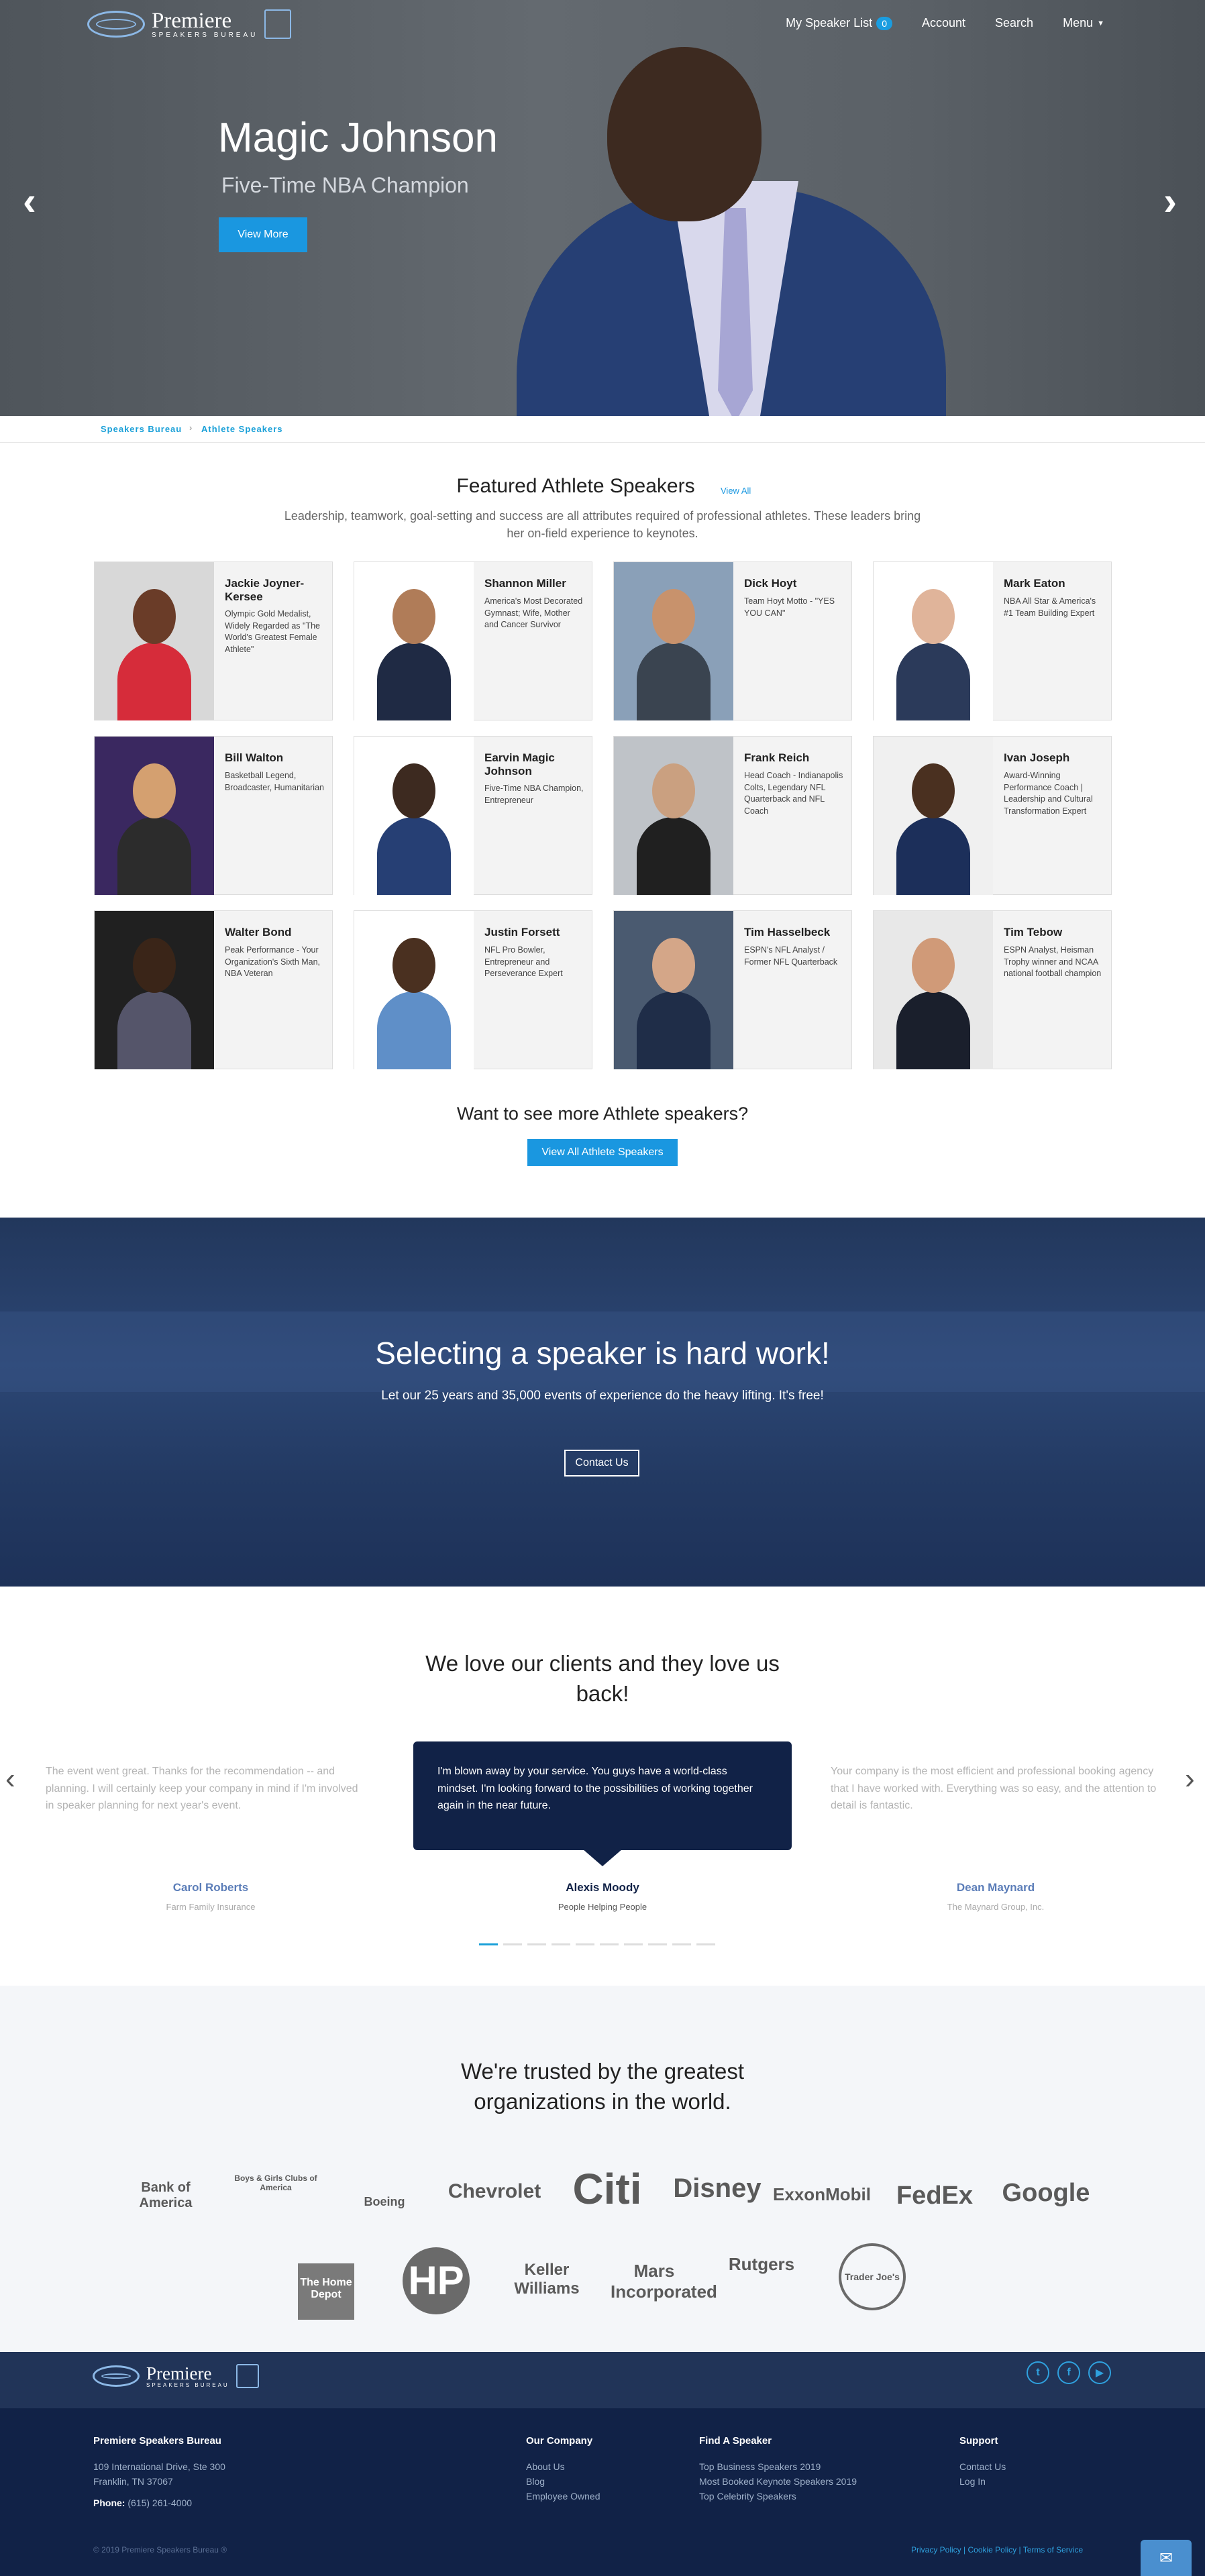 The width and height of the screenshot is (1205, 2576). Describe the element at coordinates (829, 23) in the screenshot. I see `my-speaker-list-label: My Speaker List` at that location.